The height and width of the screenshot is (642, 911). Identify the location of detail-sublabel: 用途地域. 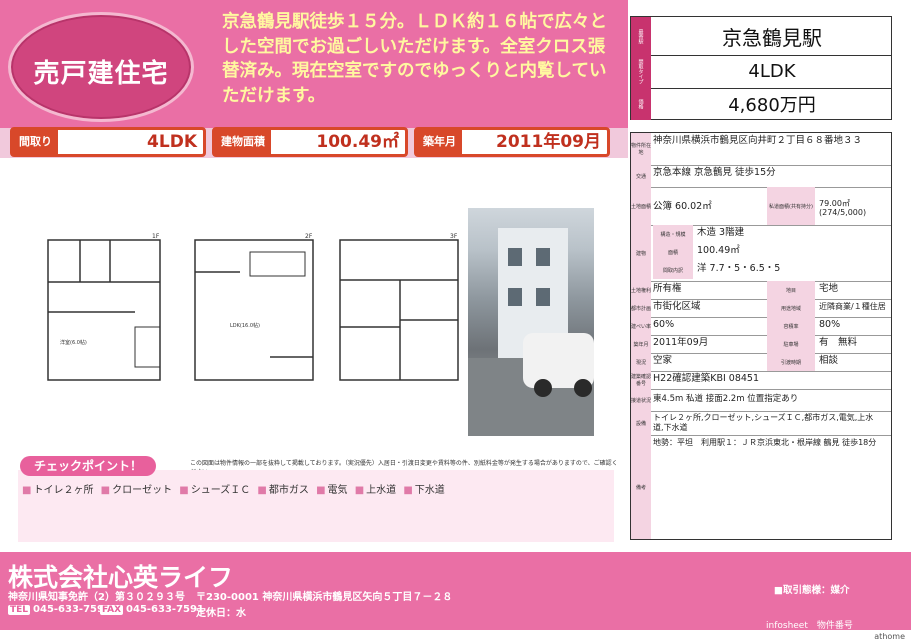
(791, 308).